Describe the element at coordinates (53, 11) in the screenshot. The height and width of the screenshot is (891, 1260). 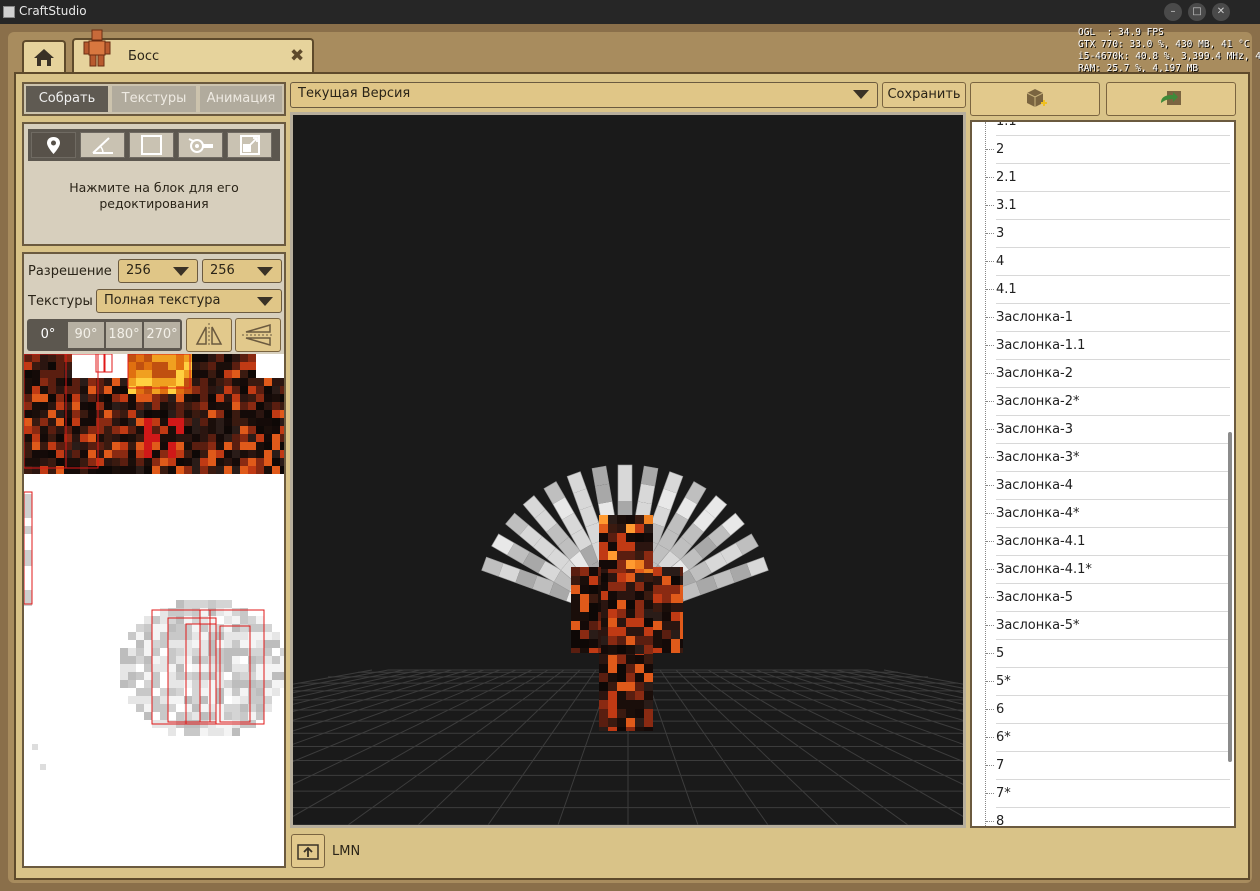
I see `window-title: CraftStudio` at that location.